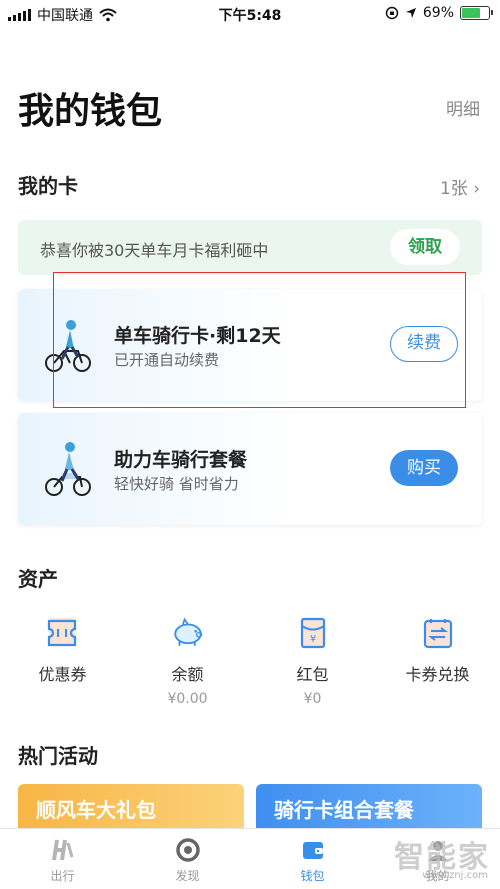 The height and width of the screenshot is (889, 500). What do you see at coordinates (460, 186) in the screenshot?
I see `cards-count-link: 1张 ›` at bounding box center [460, 186].